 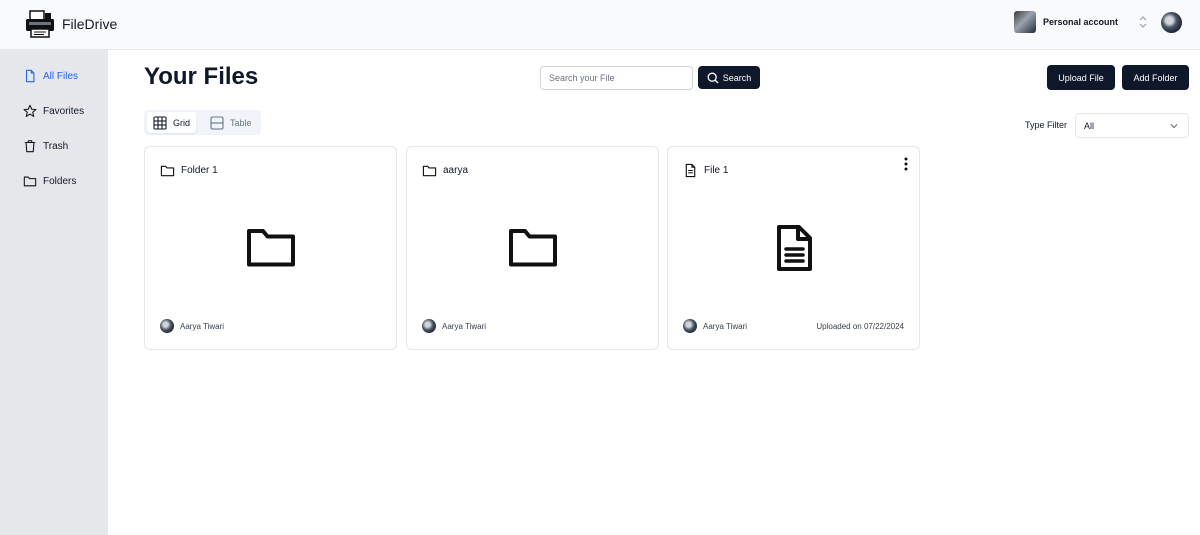 I want to click on file-card: Folder 1 Aarya Tiwari, so click(x=270, y=248).